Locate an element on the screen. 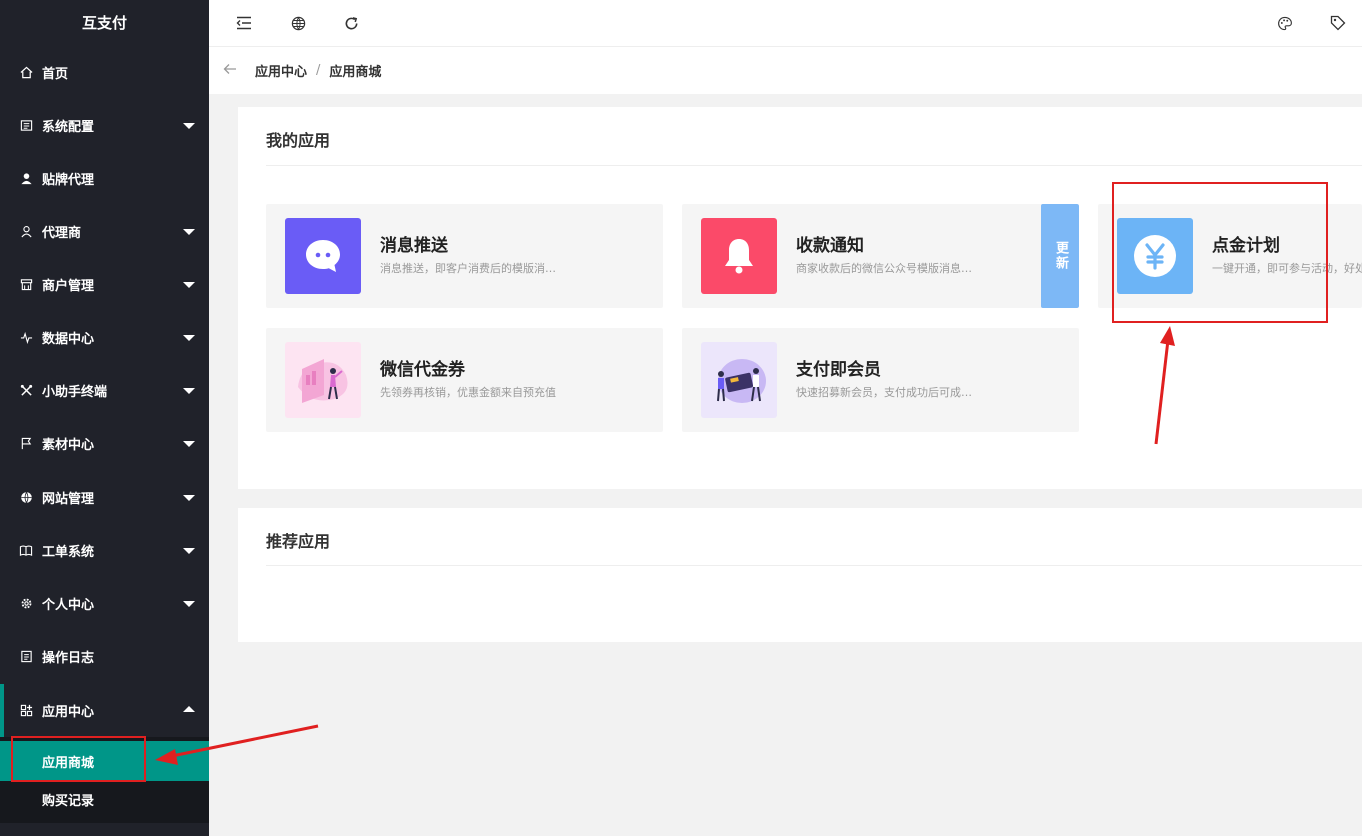 The image size is (1362, 836). app-card-title: 消息推送 is located at coordinates (414, 246).